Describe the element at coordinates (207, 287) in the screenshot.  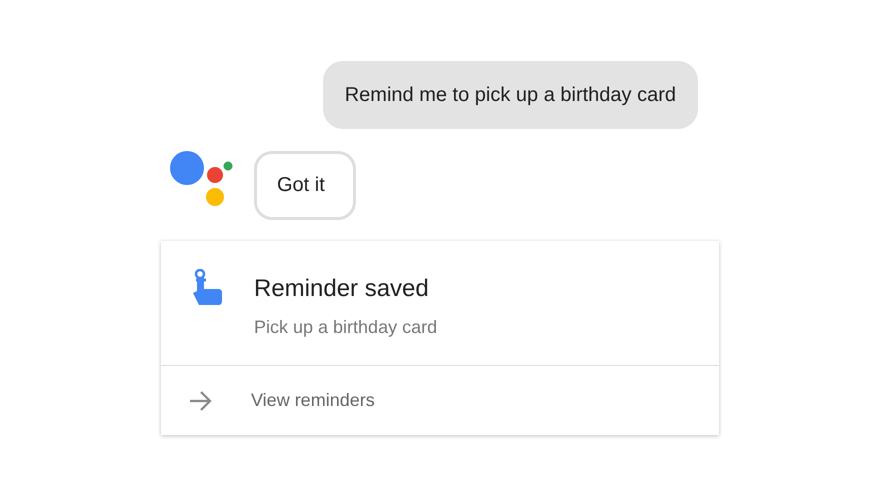
I see `finger-with-string-icon` at that location.